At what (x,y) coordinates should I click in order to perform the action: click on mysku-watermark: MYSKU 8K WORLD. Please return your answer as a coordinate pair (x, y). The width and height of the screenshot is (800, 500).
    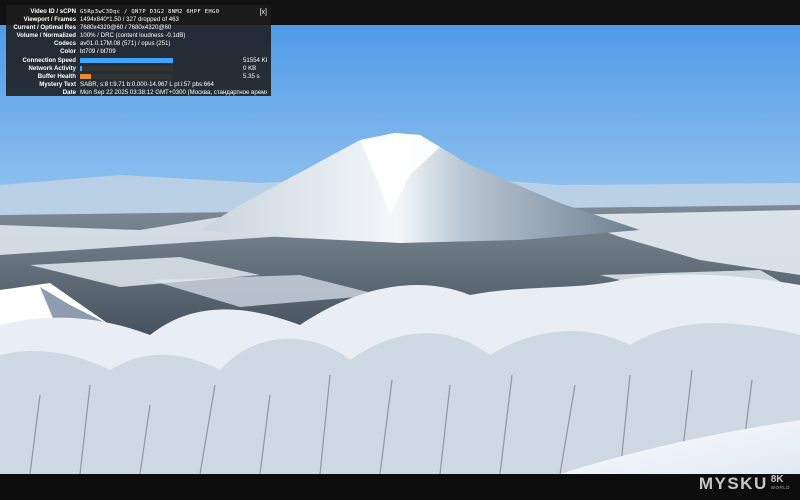
    Looking at the image, I should click on (744, 484).